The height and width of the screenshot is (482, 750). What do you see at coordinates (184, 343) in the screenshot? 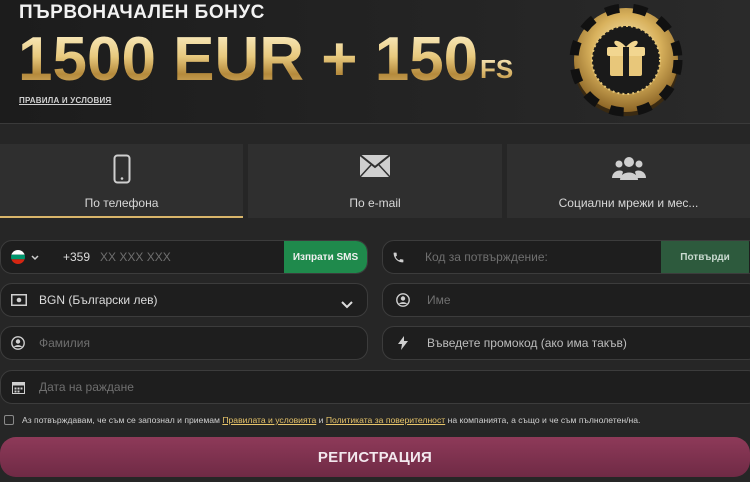
I see `last-name-field: Фамилия` at bounding box center [184, 343].